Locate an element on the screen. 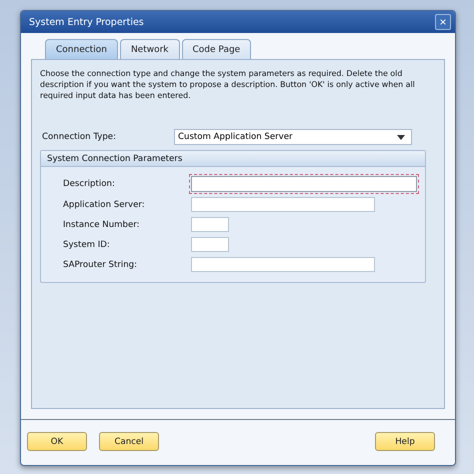 The height and width of the screenshot is (474, 474). group-title: System Connection Parameters is located at coordinates (233, 159).